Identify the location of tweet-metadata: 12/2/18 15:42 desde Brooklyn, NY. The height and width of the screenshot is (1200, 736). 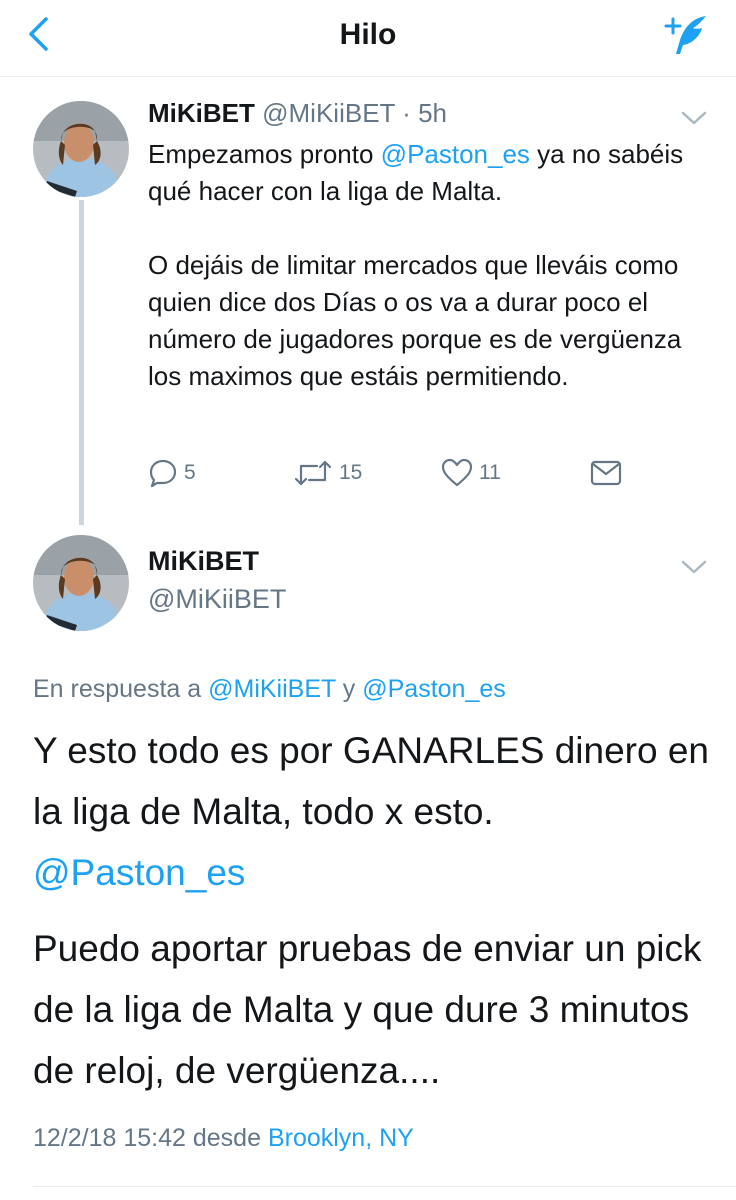
(223, 1138).